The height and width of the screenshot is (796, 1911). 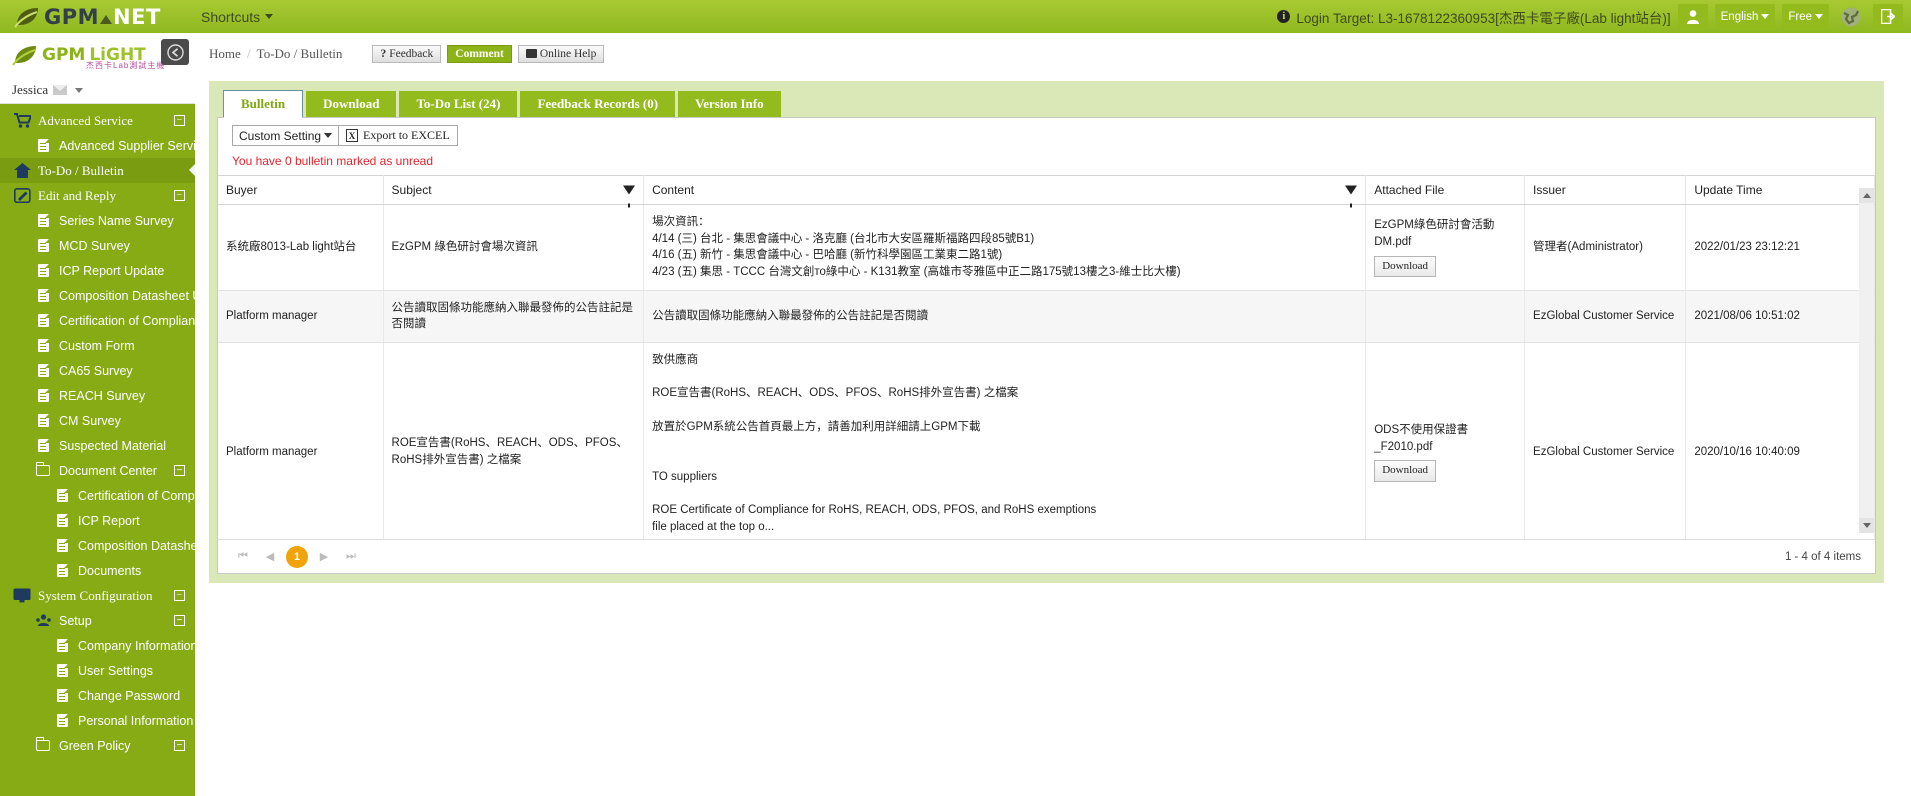 I want to click on envelope-icon, so click(x=60, y=90).